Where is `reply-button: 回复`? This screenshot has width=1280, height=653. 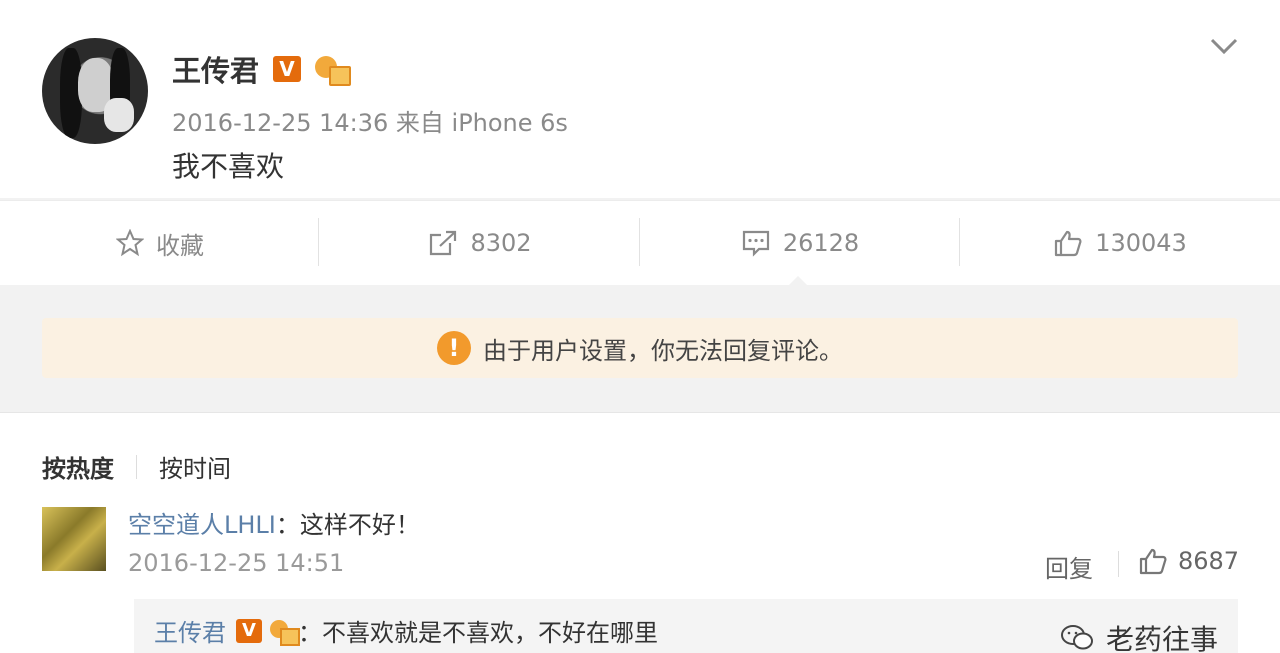
reply-button: 回复 is located at coordinates (1069, 566).